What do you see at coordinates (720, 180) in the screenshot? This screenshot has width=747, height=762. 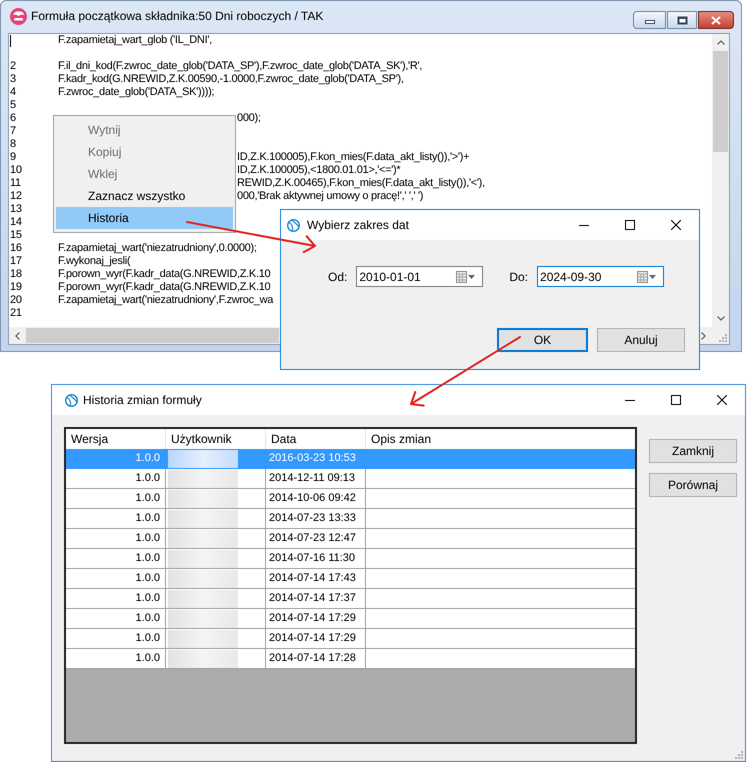 I see `vertical-scrollbar` at bounding box center [720, 180].